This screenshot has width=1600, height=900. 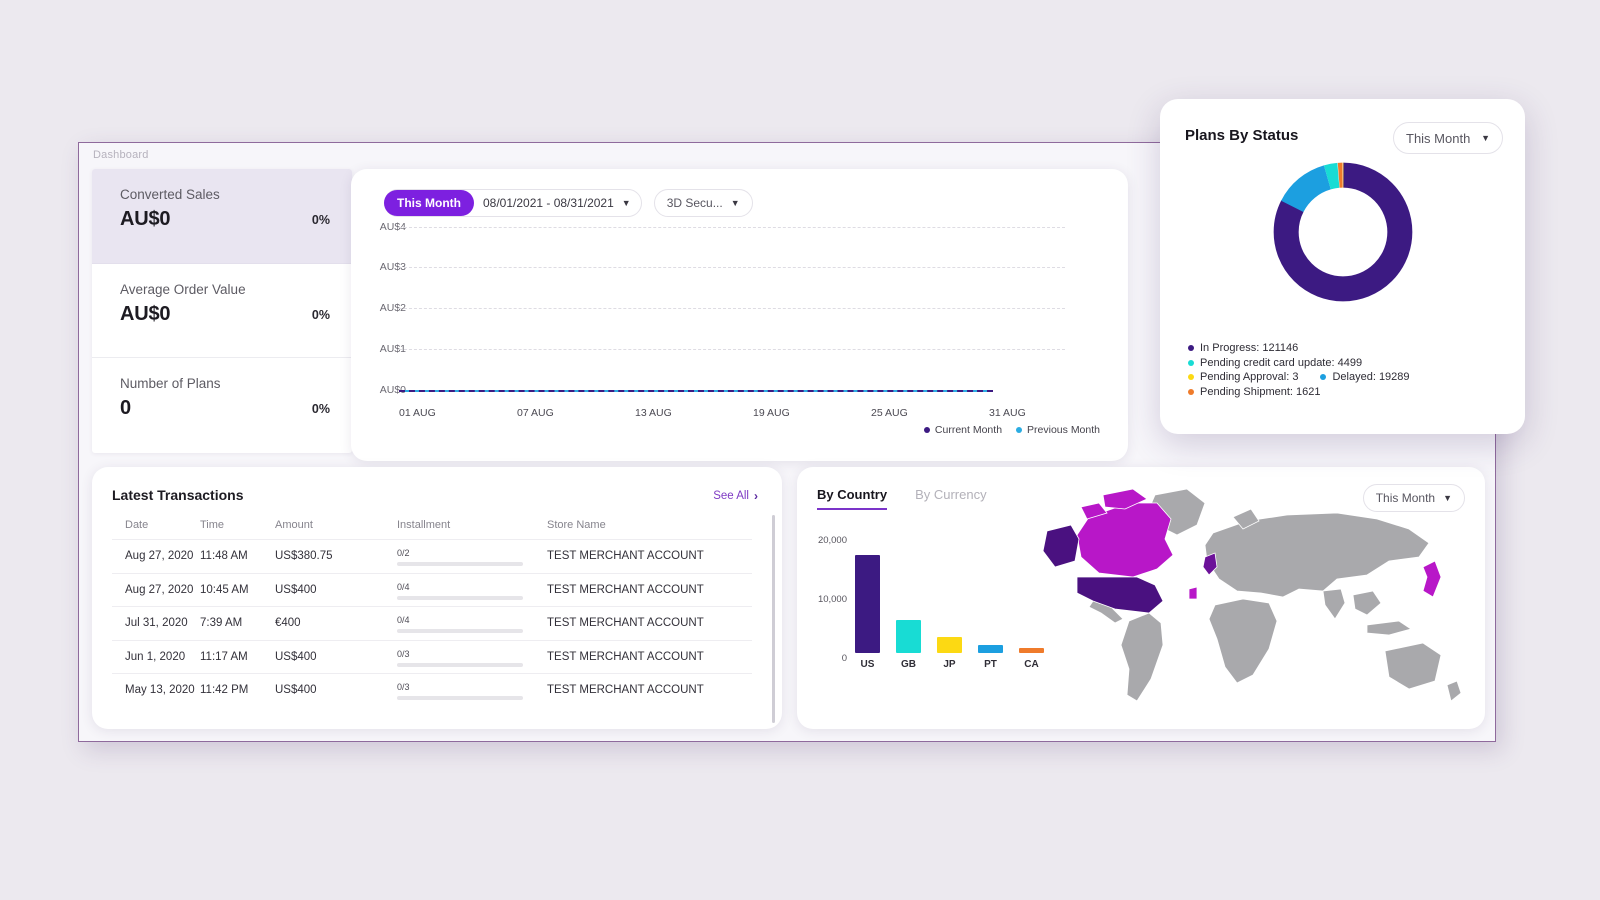 I want to click on bar-item-us: US, so click(x=867, y=612).